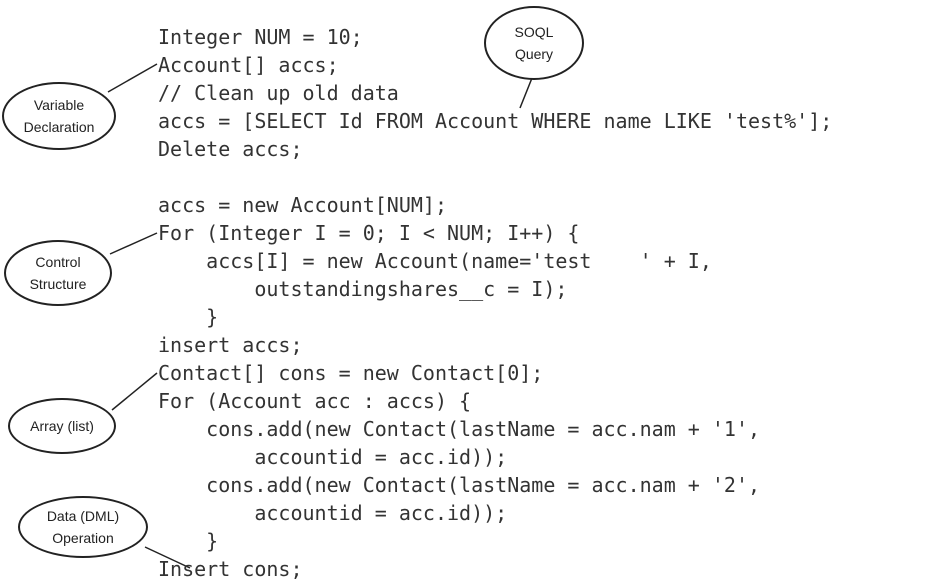 The width and height of the screenshot is (945, 584). I want to click on code-line-14: For (Account acc : accs) {, so click(315, 401).